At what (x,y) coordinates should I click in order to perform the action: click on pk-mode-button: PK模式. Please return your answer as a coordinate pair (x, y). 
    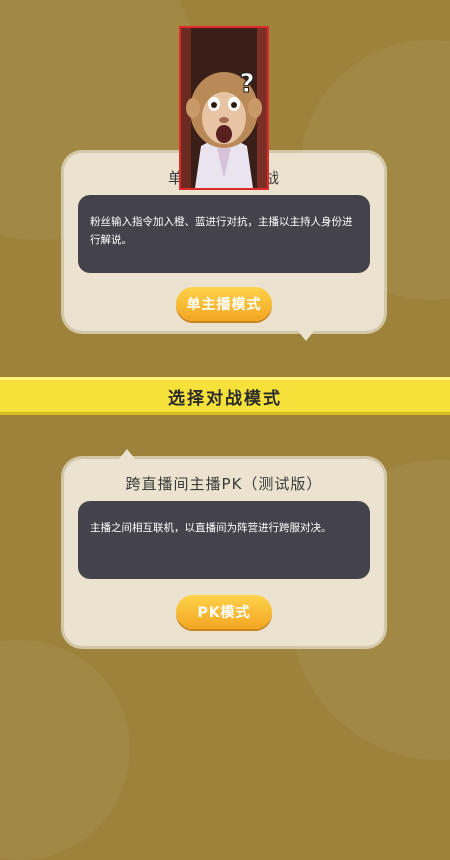
    Looking at the image, I should click on (224, 612).